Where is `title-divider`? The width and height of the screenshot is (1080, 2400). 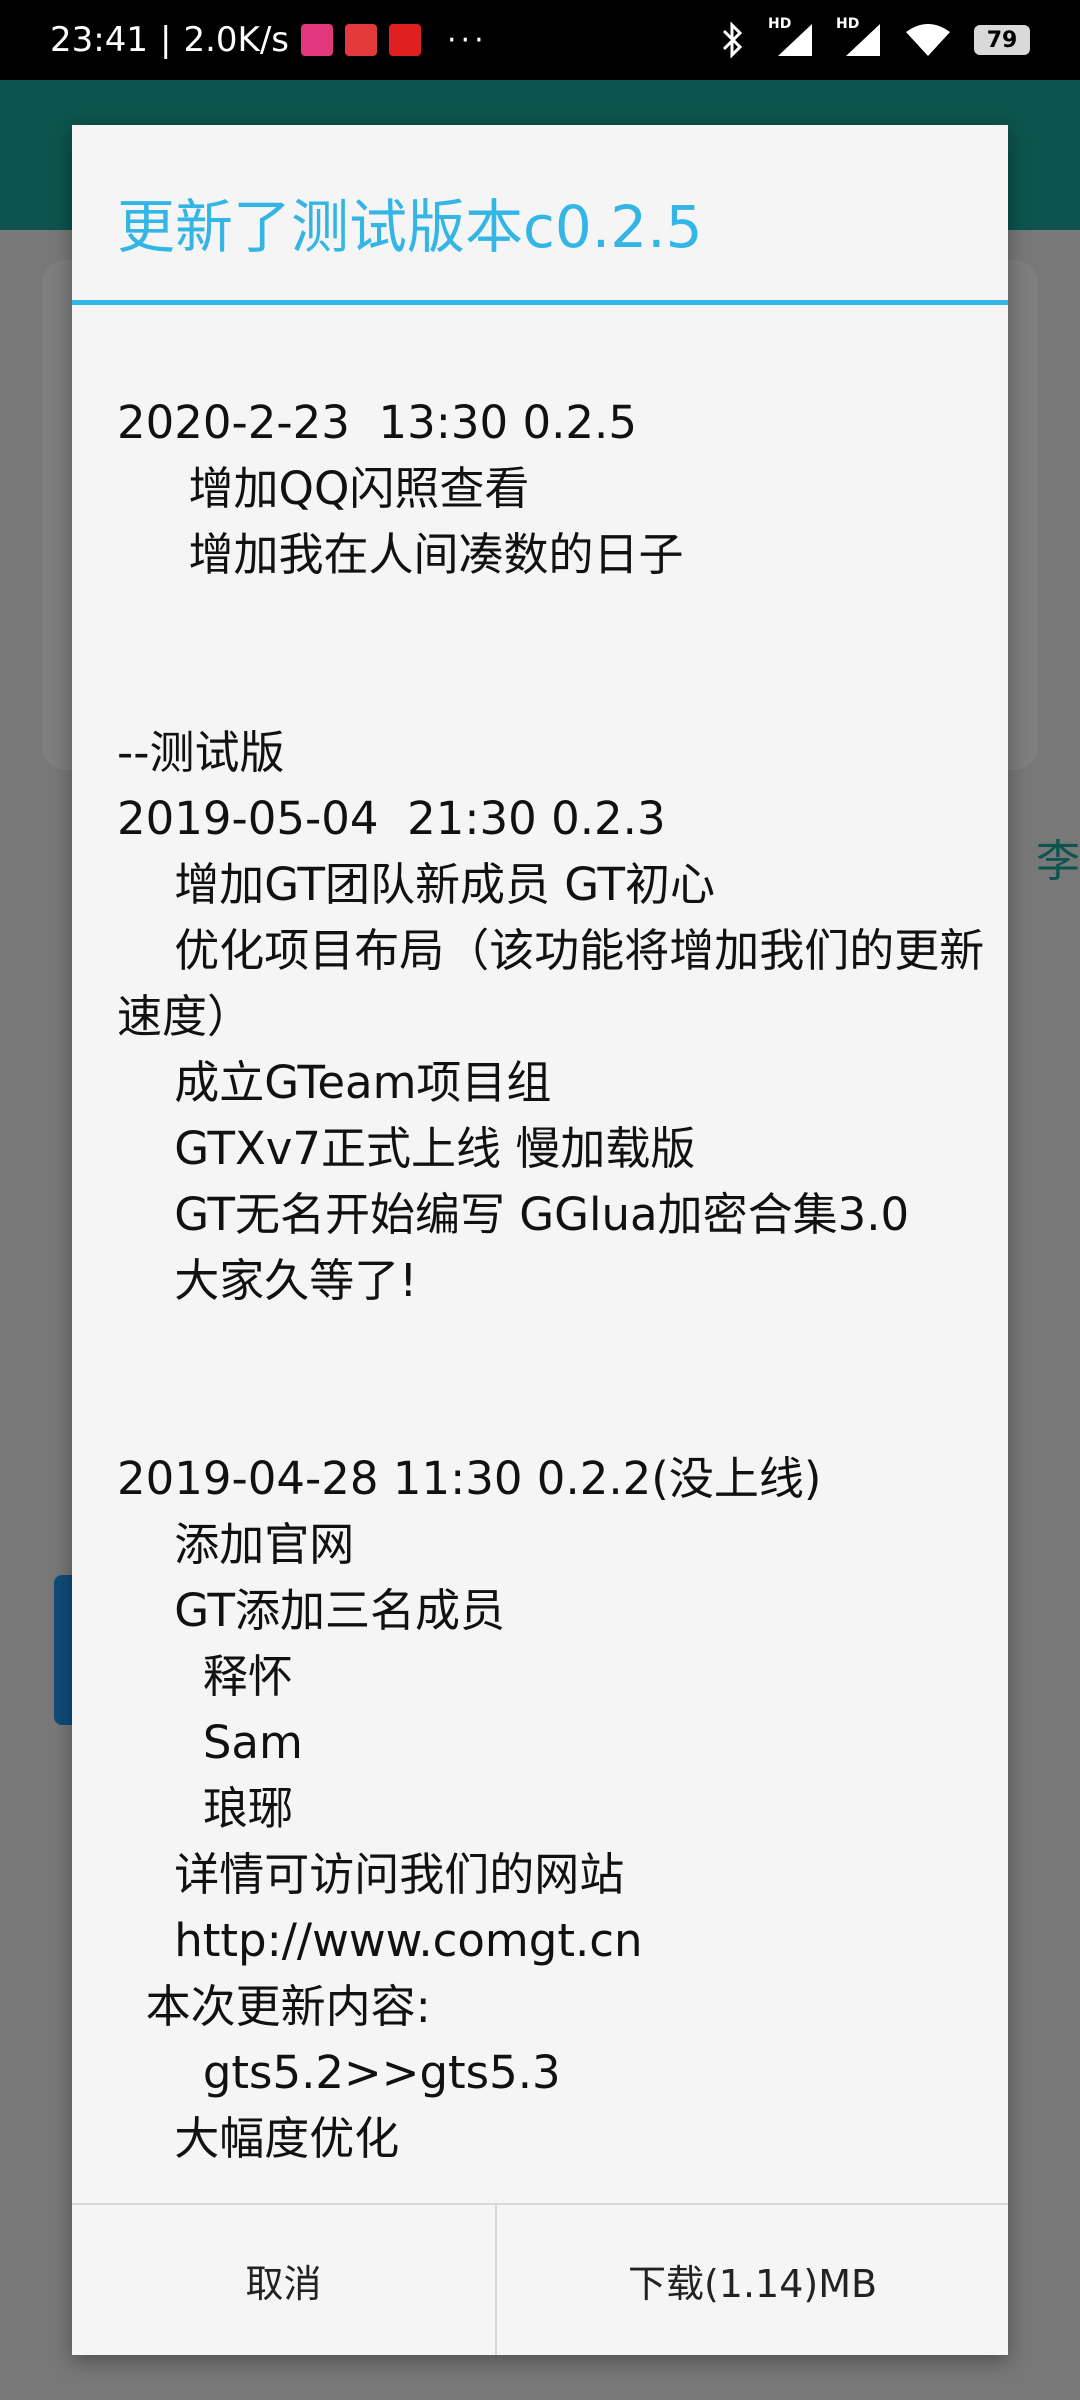 title-divider is located at coordinates (540, 302).